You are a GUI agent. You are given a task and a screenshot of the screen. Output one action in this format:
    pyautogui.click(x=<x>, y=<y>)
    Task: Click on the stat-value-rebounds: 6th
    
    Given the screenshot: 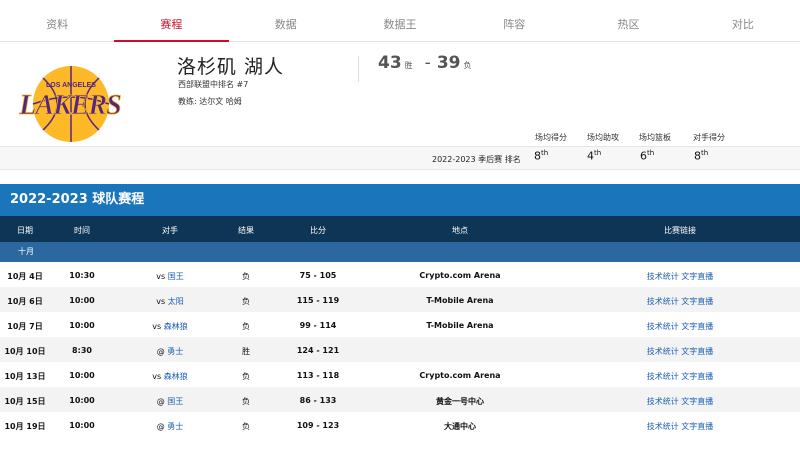 What is the action you would take?
    pyautogui.click(x=655, y=156)
    